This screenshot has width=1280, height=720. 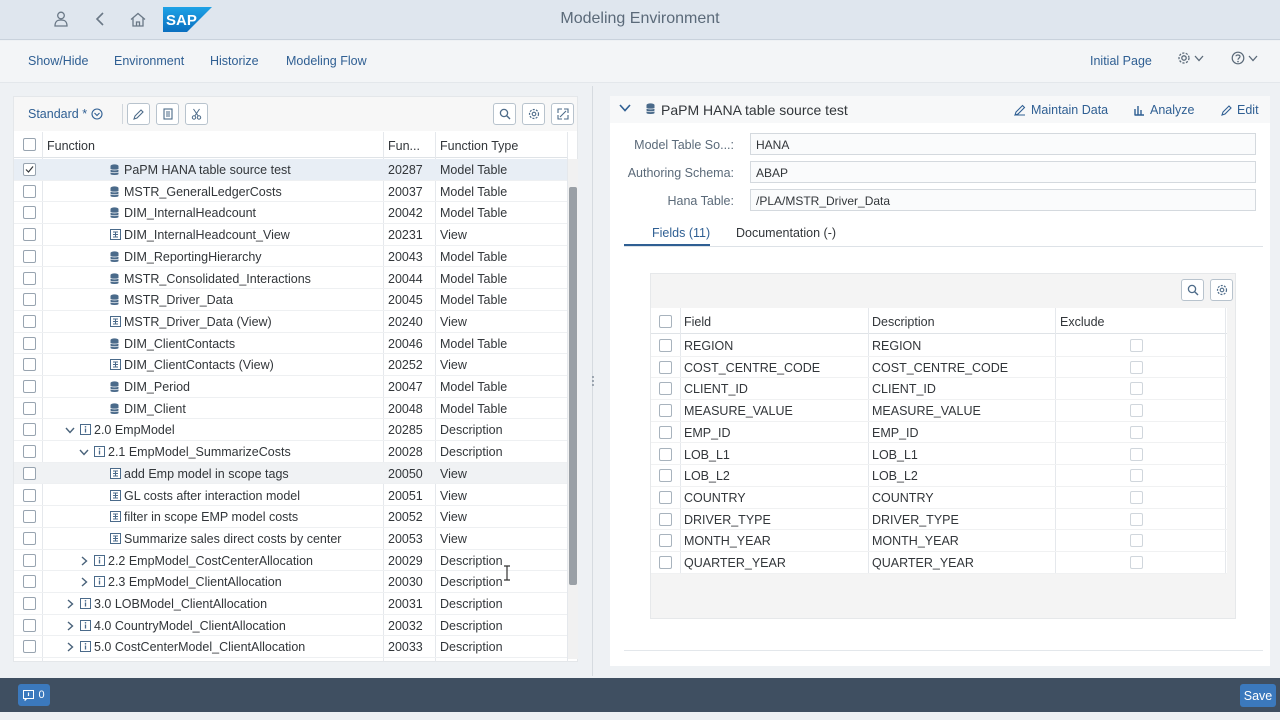 What do you see at coordinates (903, 322) in the screenshot?
I see `column-header-description: Description` at bounding box center [903, 322].